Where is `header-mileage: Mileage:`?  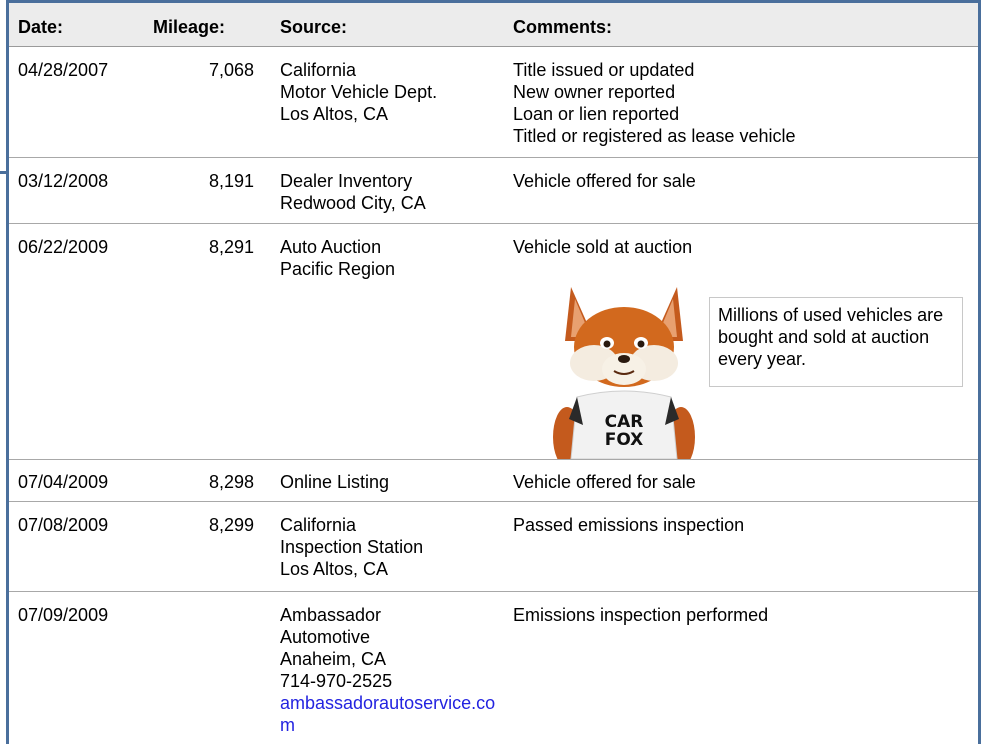
header-mileage: Mileage: is located at coordinates (189, 27).